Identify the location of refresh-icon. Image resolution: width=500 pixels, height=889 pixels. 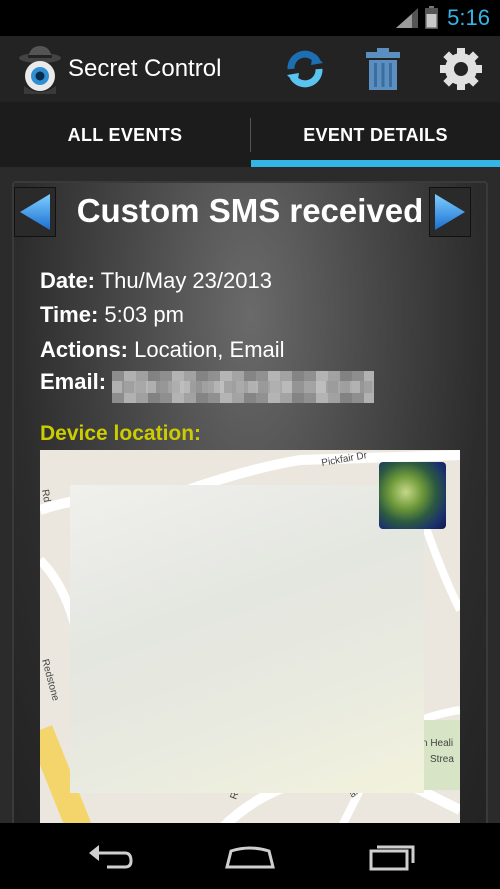
(305, 69).